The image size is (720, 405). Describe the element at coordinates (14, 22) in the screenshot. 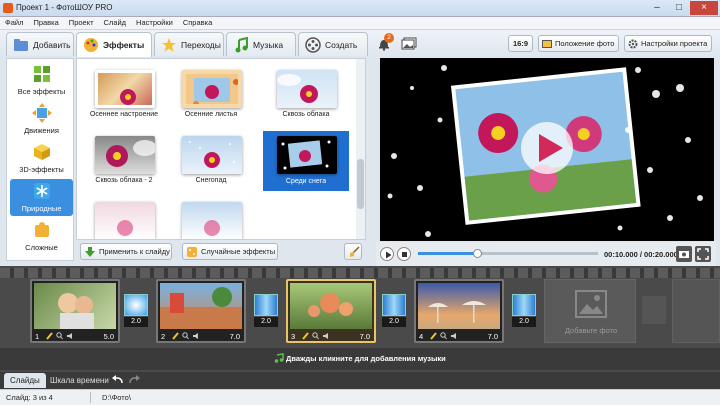

I see `menu-file: Файл` at that location.